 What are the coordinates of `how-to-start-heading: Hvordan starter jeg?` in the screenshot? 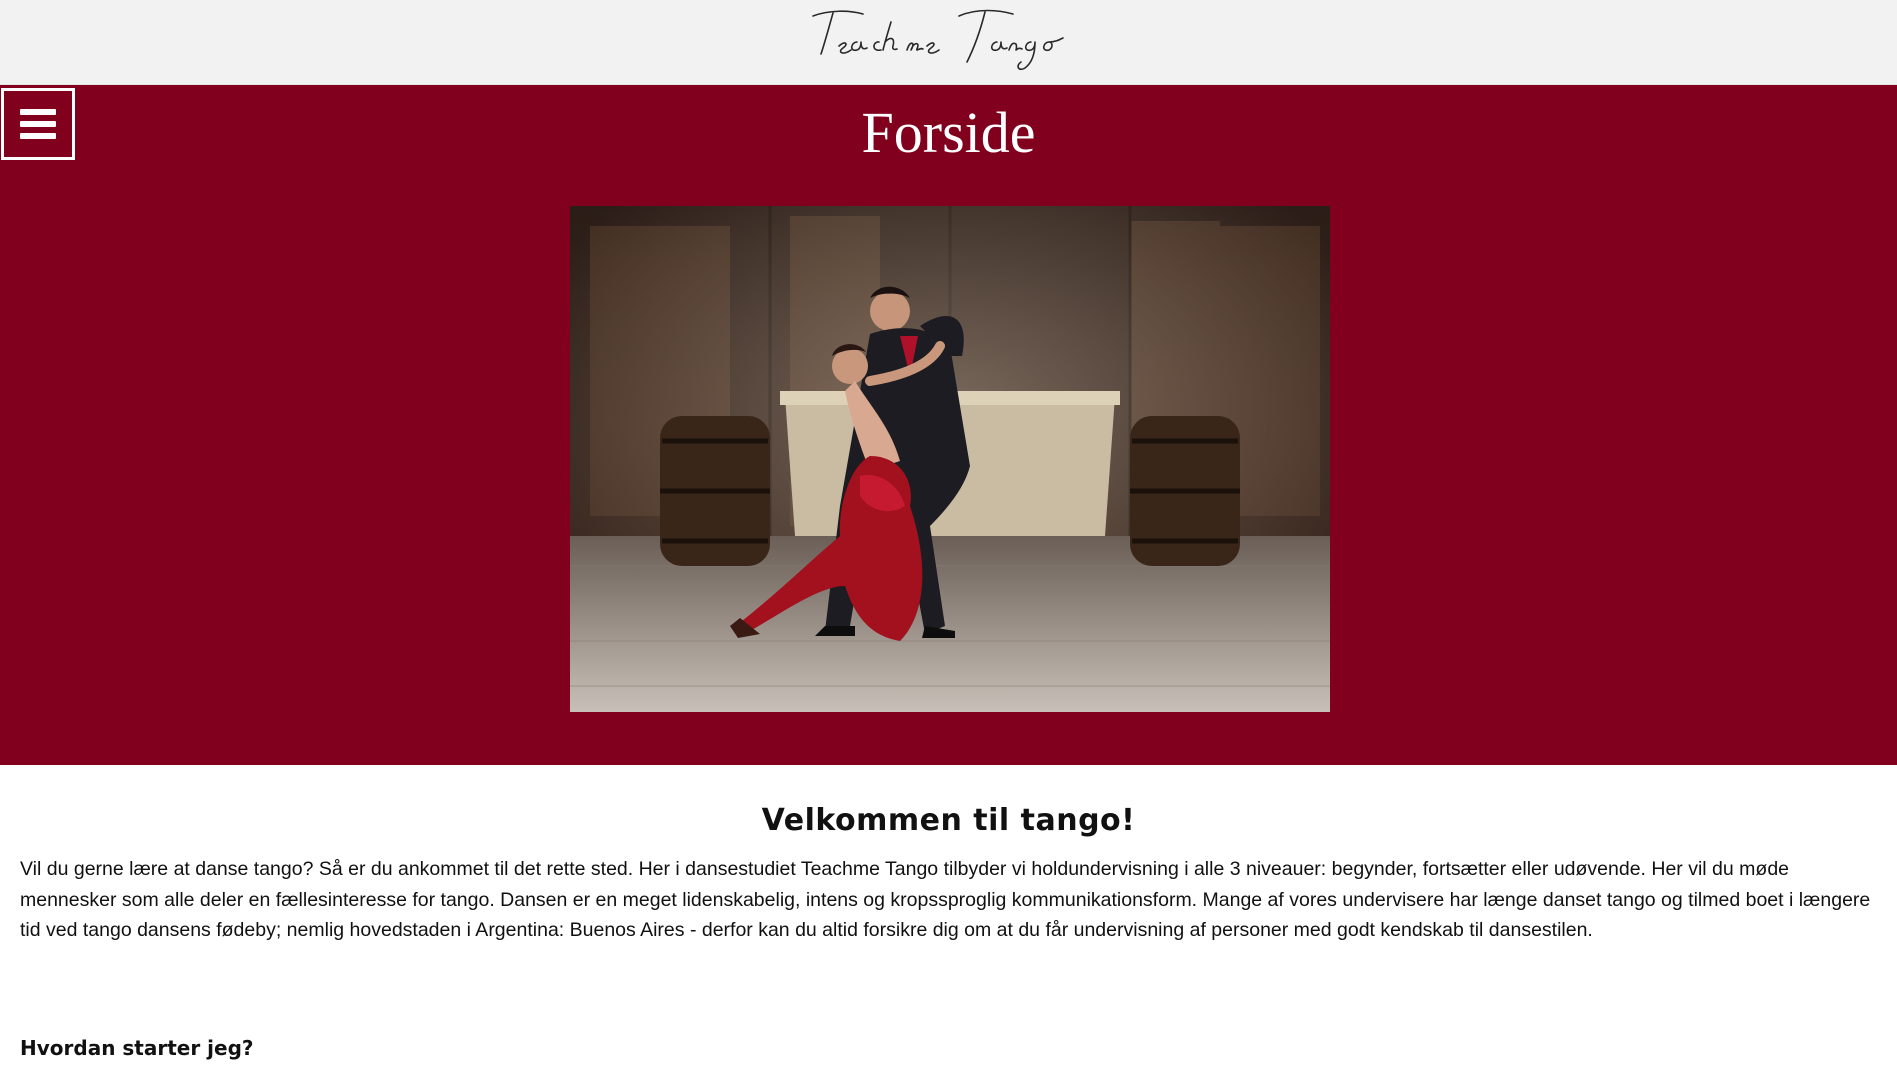 It's located at (137, 1047).